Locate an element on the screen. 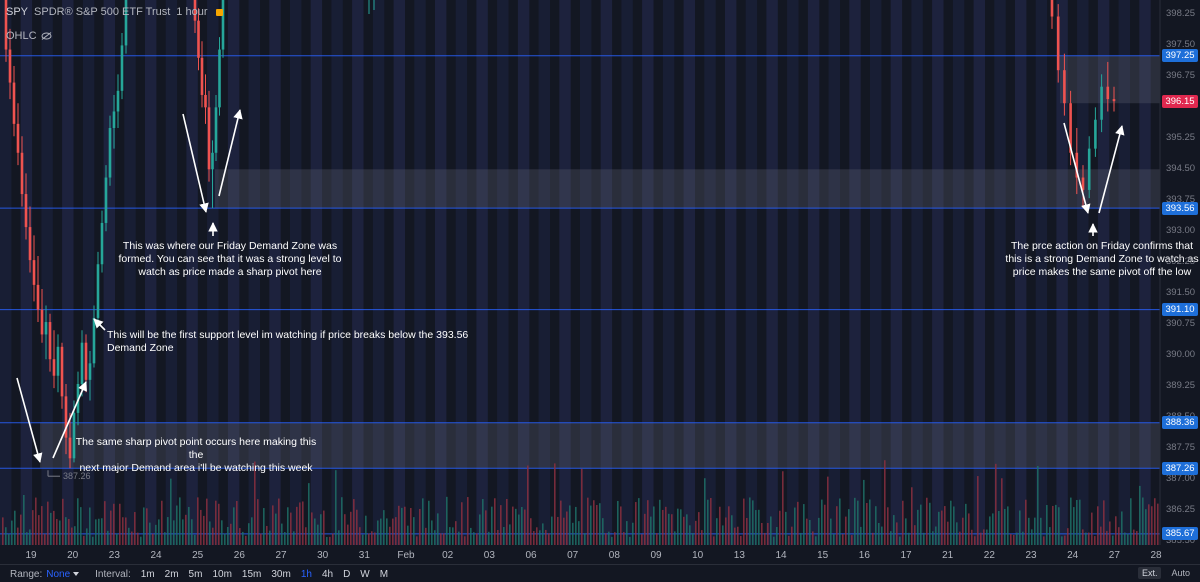 The image size is (1200, 582). caret-down-icon is located at coordinates (76, 573).